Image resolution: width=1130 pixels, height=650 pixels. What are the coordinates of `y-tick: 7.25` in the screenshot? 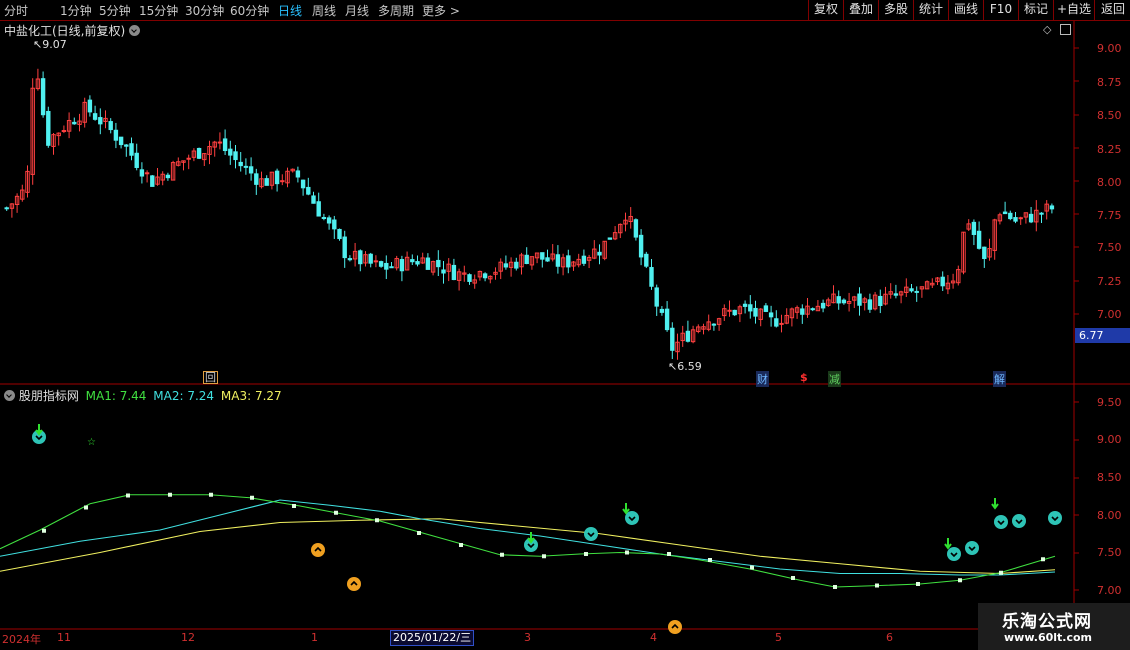 It's located at (1109, 281).